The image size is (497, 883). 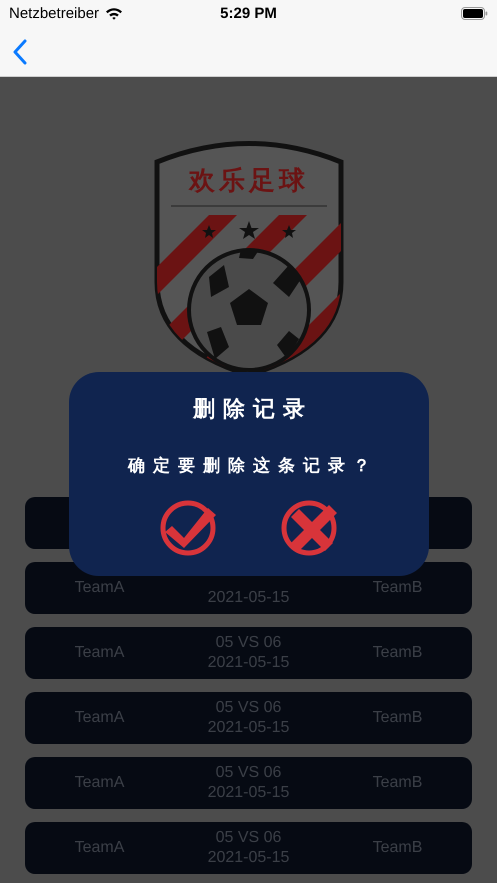 What do you see at coordinates (253, 466) in the screenshot?
I see `dialog-message: 确定要删除这条记录？` at bounding box center [253, 466].